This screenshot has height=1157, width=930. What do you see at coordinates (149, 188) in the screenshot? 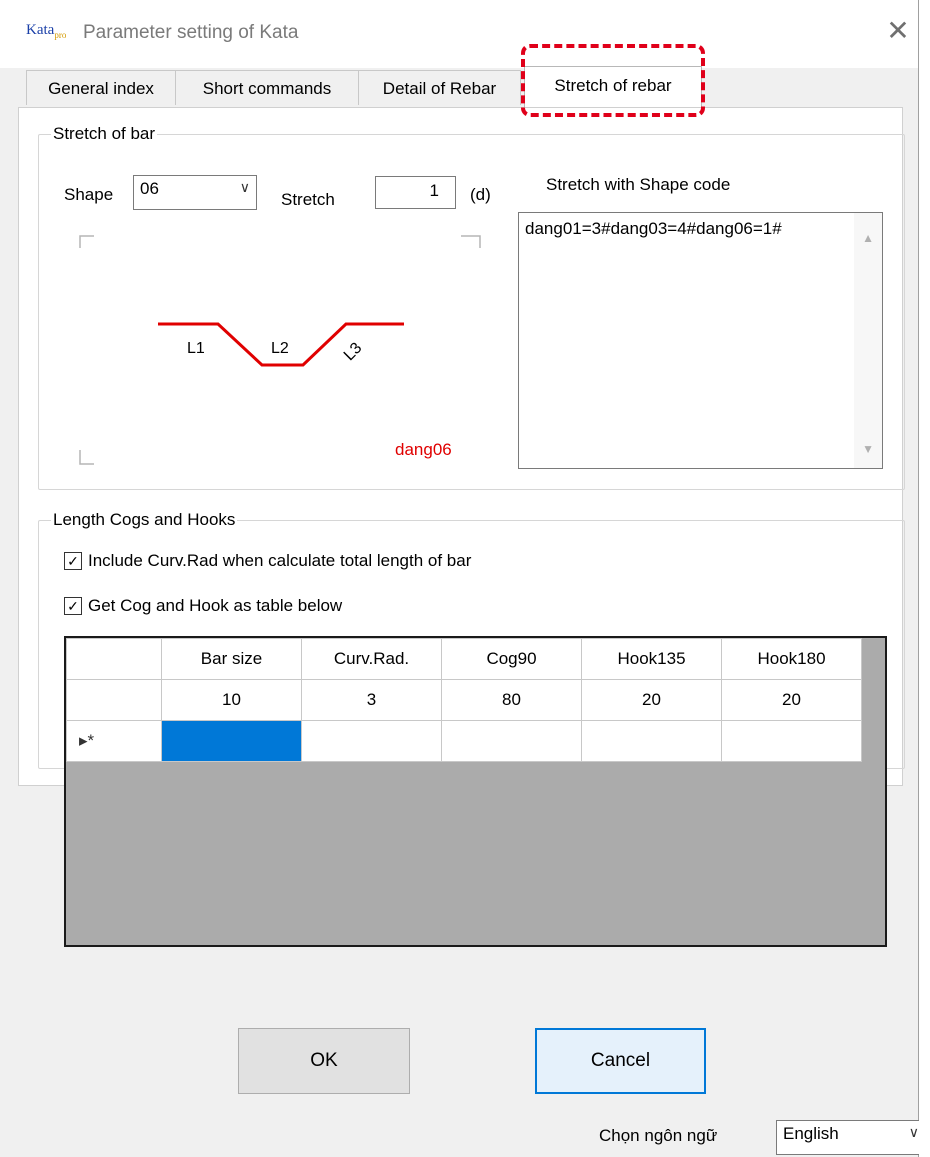
I see `shape-select-value: 06` at bounding box center [149, 188].